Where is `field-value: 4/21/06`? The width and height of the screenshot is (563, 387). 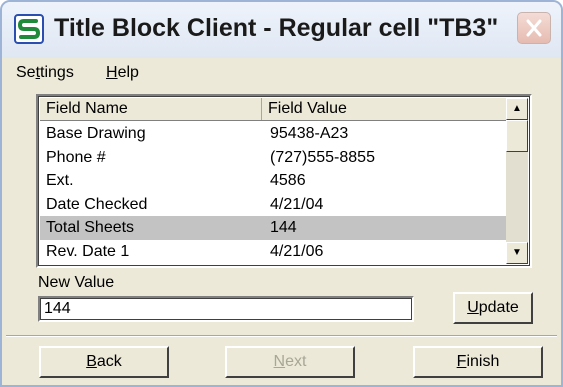 field-value: 4/21/06 is located at coordinates (297, 251).